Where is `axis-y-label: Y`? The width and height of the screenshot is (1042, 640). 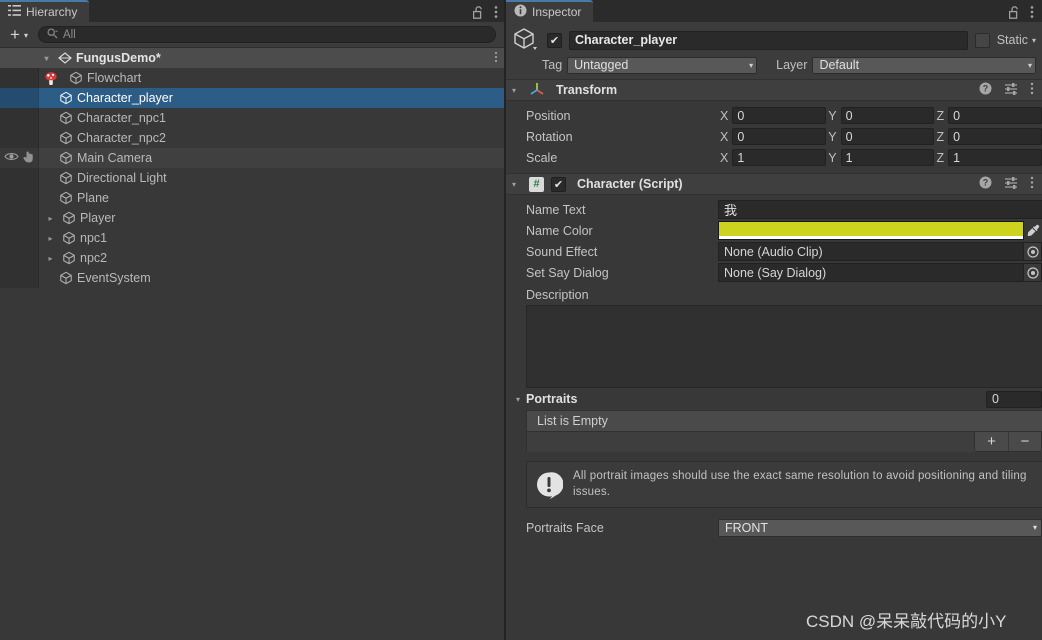 axis-y-label: Y is located at coordinates (832, 157).